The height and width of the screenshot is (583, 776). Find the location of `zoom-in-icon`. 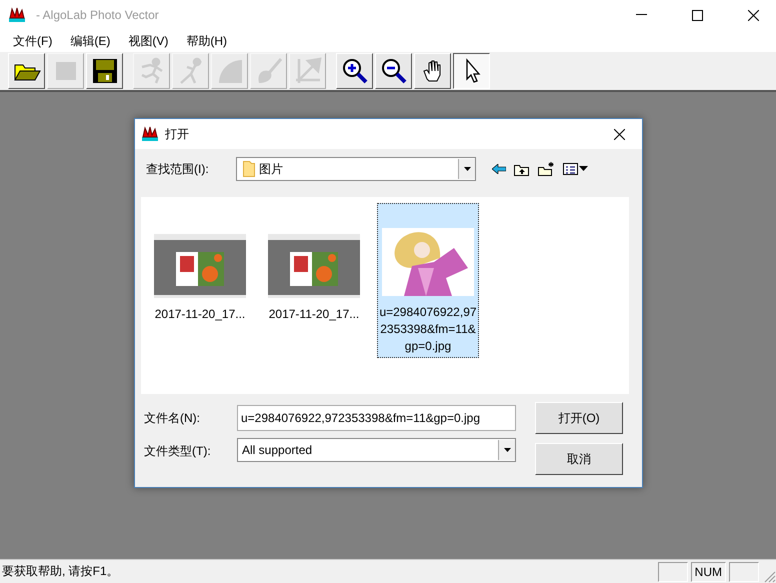

zoom-in-icon is located at coordinates (354, 71).